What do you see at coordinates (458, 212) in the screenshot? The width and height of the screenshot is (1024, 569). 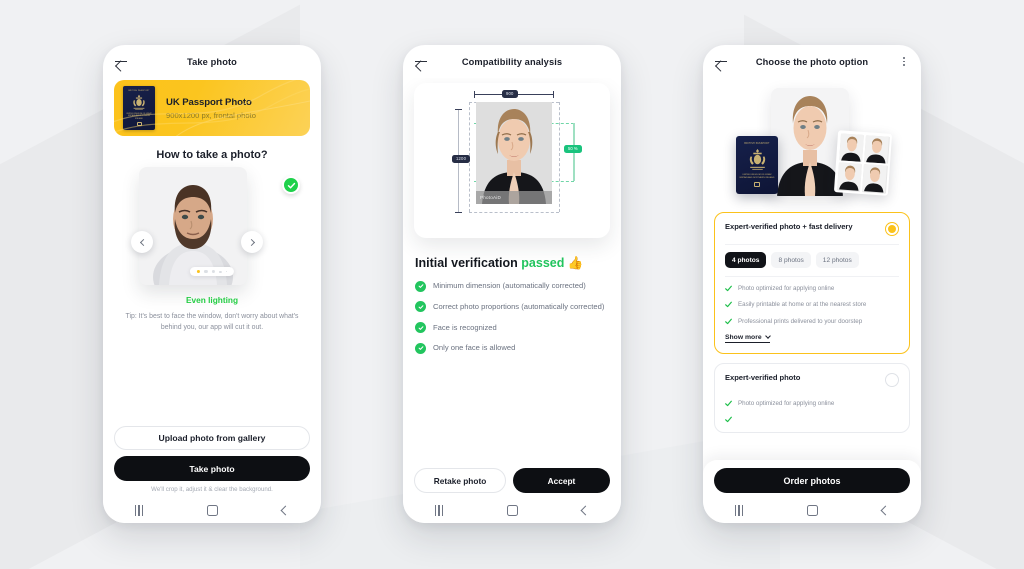 I see `height-tick-bottom` at bounding box center [458, 212].